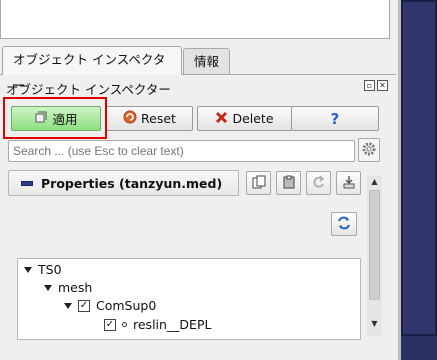 This screenshot has width=437, height=360. I want to click on properties-header: Properties (tanzyun.med), so click(123, 183).